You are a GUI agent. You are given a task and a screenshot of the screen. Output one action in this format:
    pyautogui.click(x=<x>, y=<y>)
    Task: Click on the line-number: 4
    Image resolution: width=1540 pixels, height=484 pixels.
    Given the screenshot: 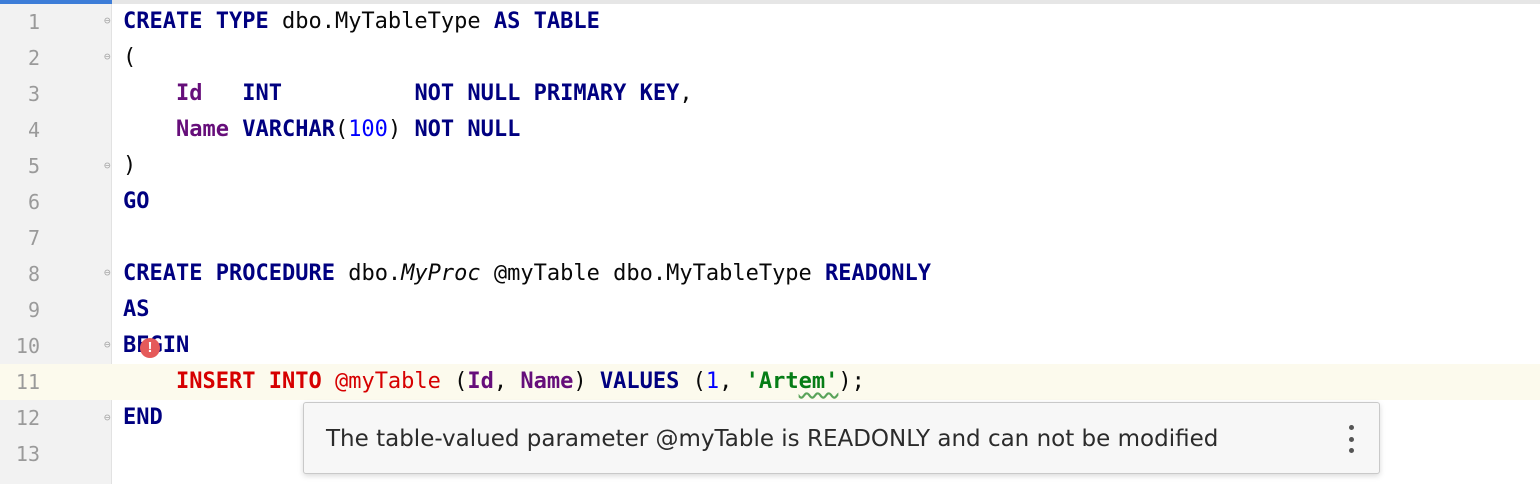 What is the action you would take?
    pyautogui.click(x=33, y=130)
    